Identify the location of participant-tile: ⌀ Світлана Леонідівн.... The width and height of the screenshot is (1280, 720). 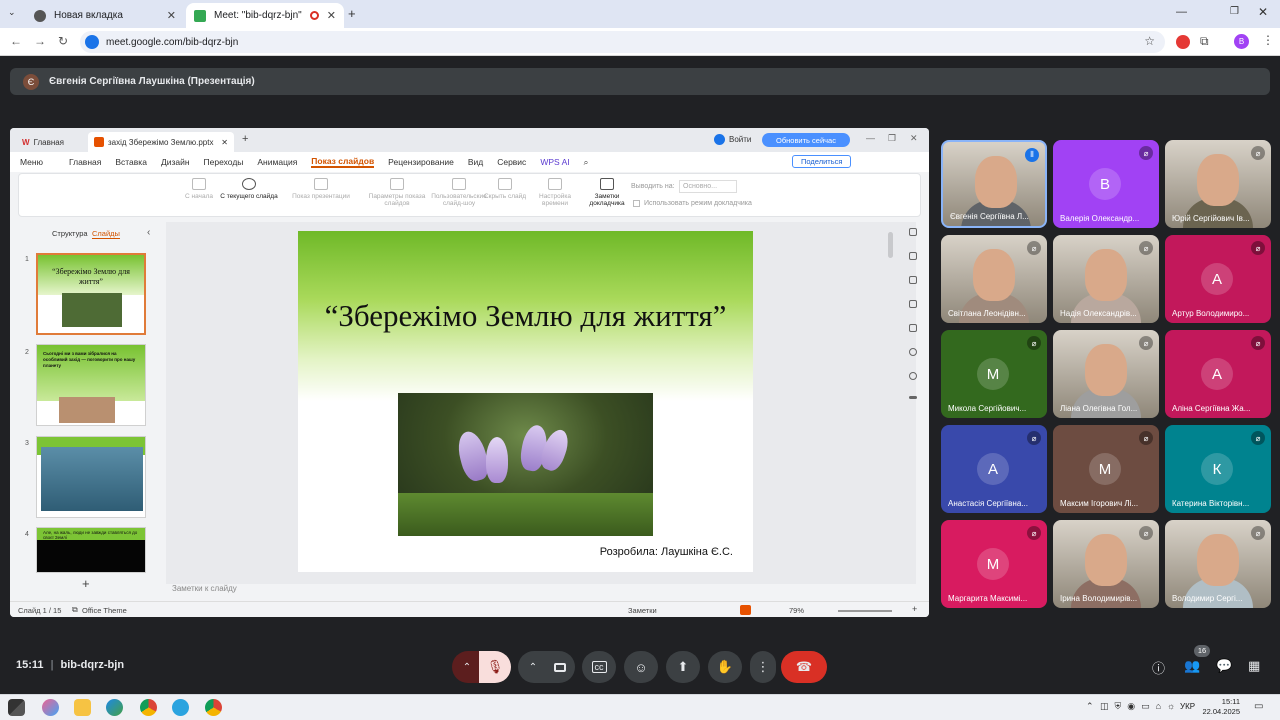
(994, 279).